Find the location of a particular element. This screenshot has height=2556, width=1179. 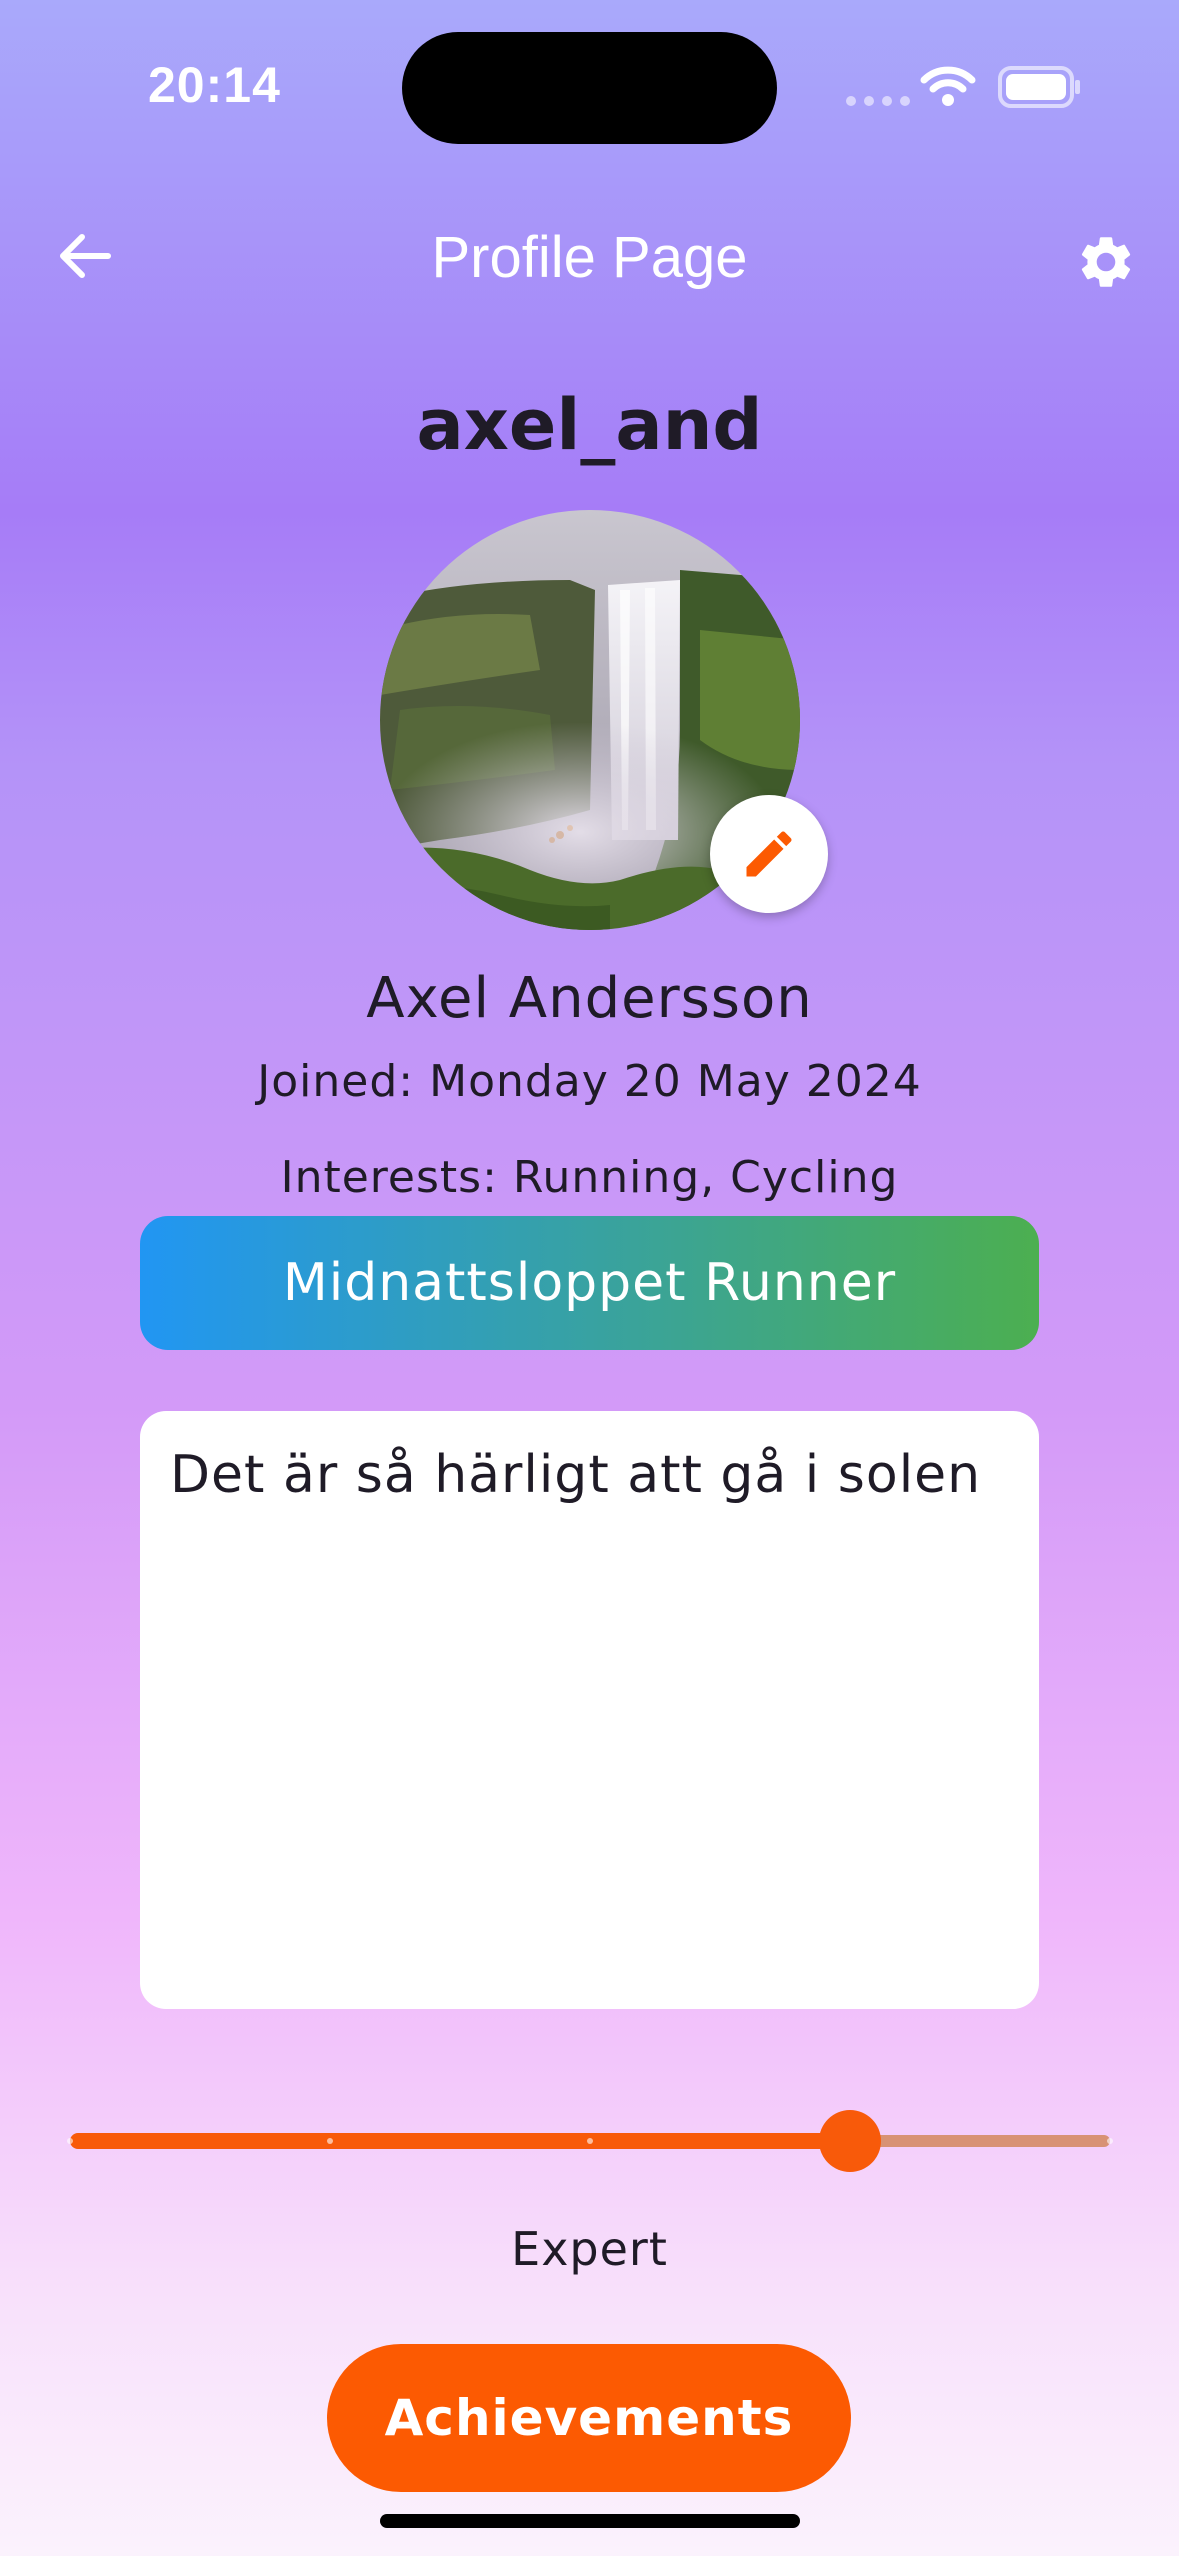

settings-button is located at coordinates (1106, 262).